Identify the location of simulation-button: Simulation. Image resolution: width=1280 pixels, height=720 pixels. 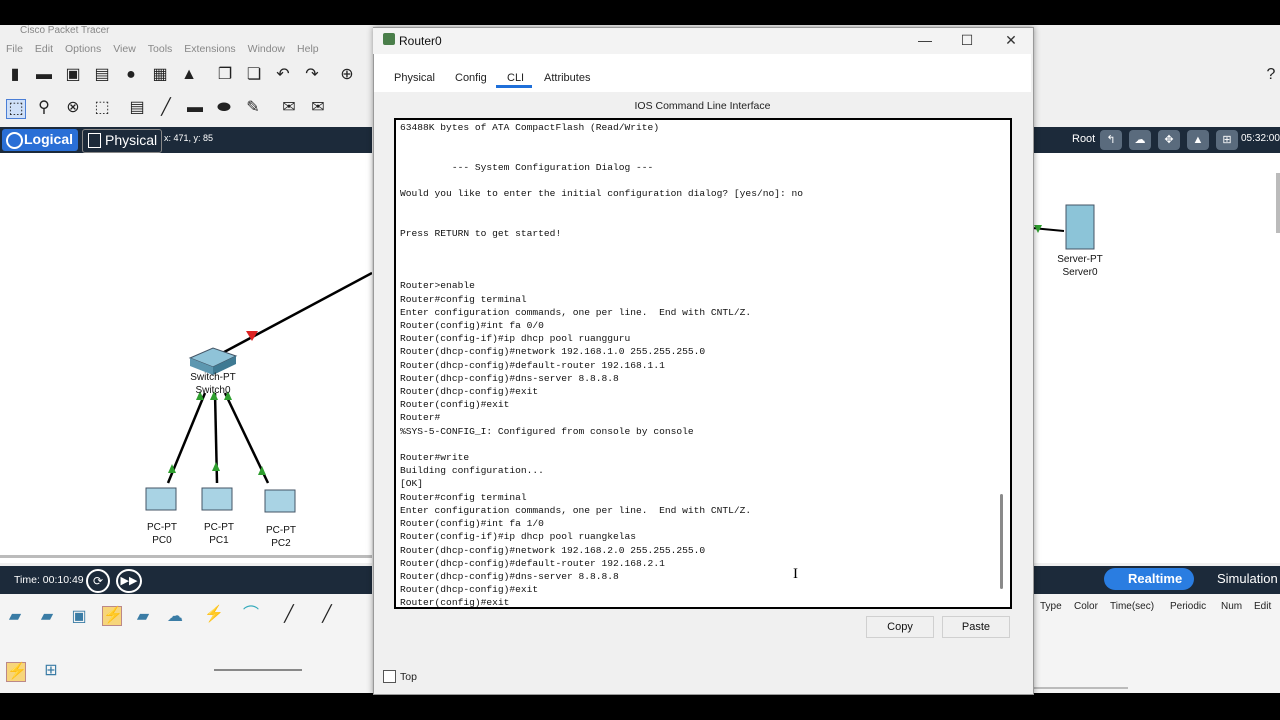
(1238, 579).